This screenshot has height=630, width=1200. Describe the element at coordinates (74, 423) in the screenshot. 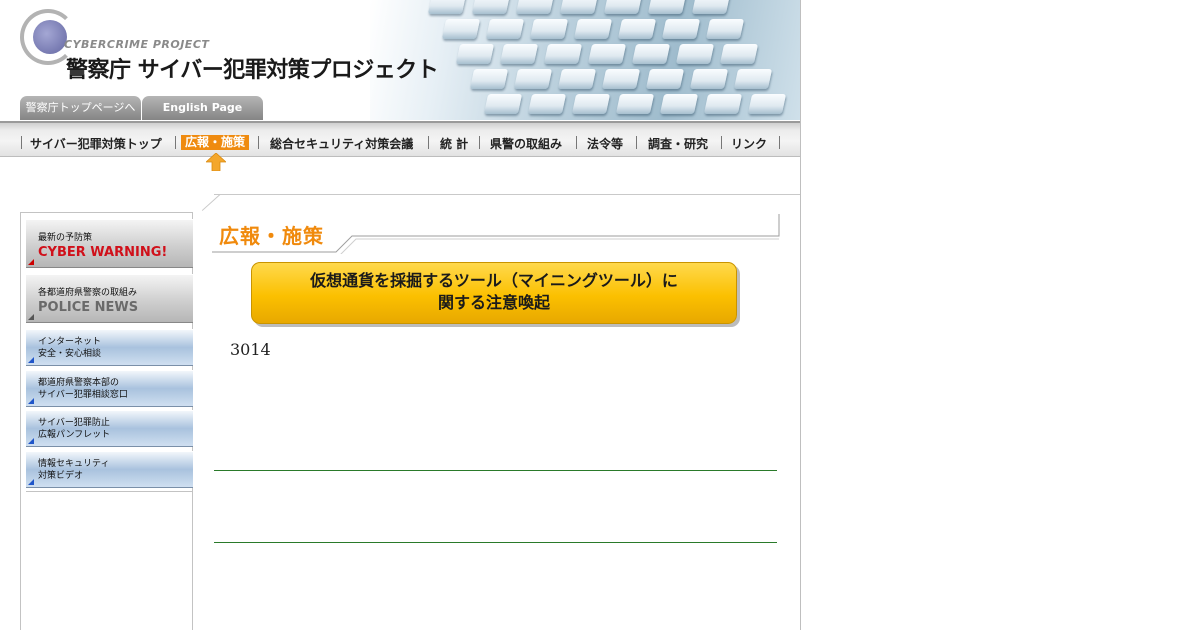

I see `sidebar-item-line1: サイバー犯罪防止` at that location.